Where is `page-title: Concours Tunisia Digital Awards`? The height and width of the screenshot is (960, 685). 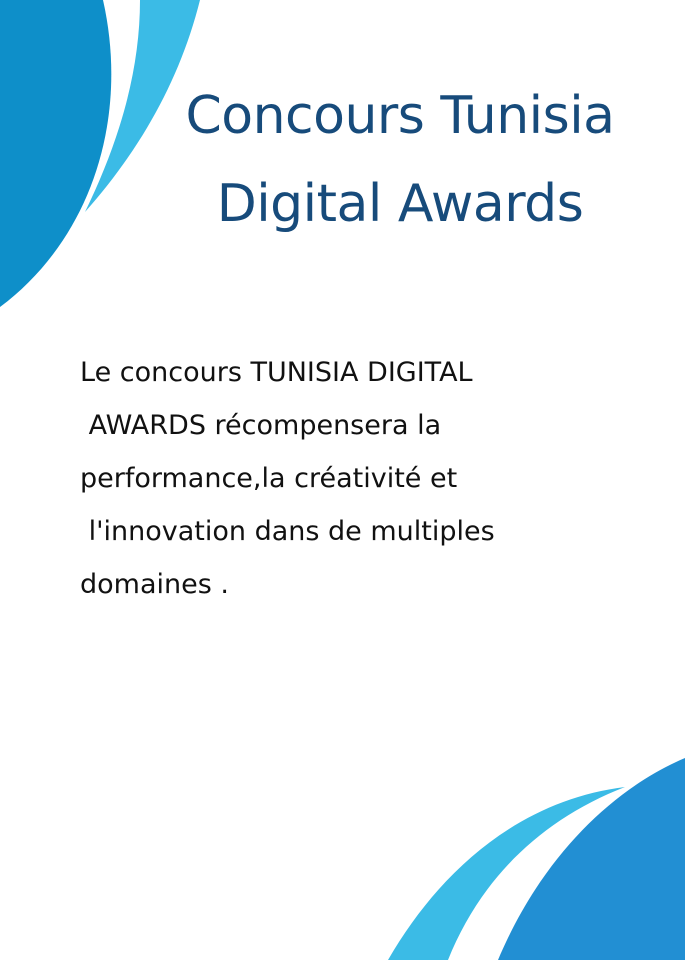 page-title: Concours Tunisia Digital Awards is located at coordinates (400, 160).